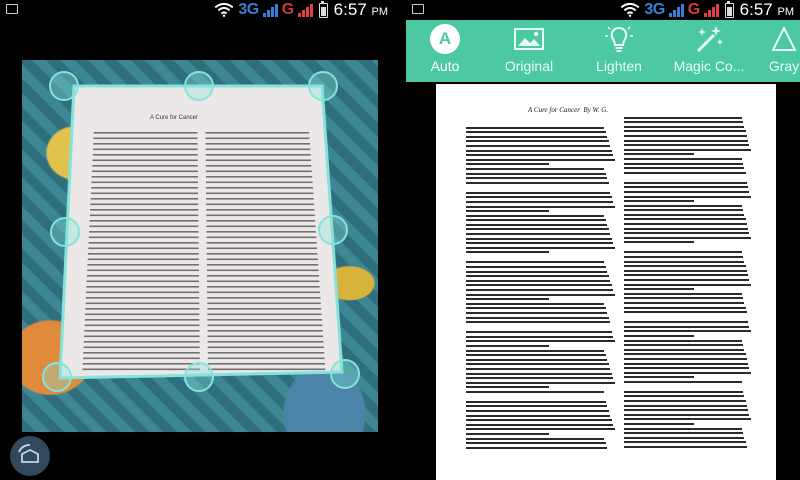 This screenshot has width=800, height=480. Describe the element at coordinates (619, 39) in the screenshot. I see `lightbulb-icon` at that location.